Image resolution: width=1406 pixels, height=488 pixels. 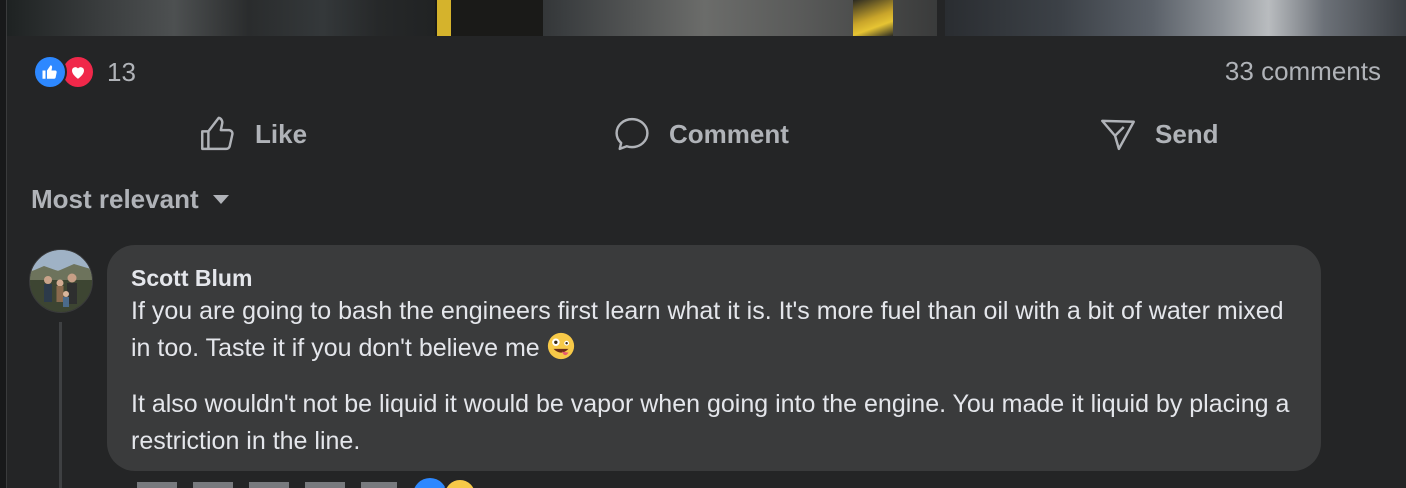 I want to click on like-button: Like, so click(x=252, y=134).